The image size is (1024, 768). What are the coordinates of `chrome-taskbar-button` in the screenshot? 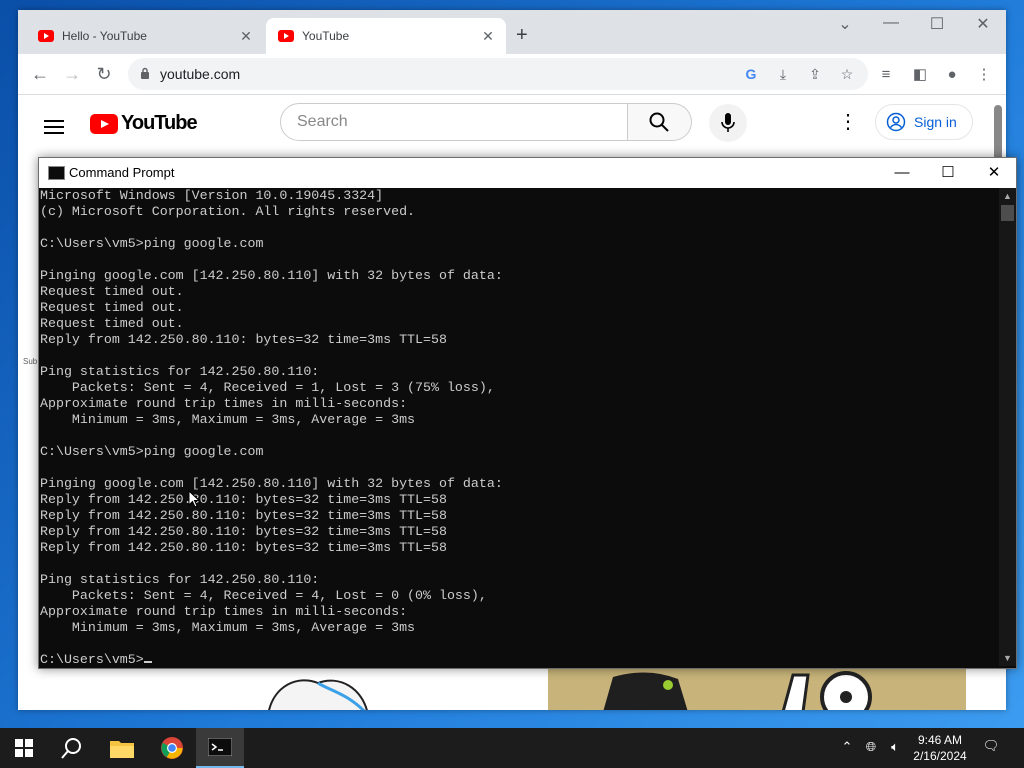 It's located at (172, 748).